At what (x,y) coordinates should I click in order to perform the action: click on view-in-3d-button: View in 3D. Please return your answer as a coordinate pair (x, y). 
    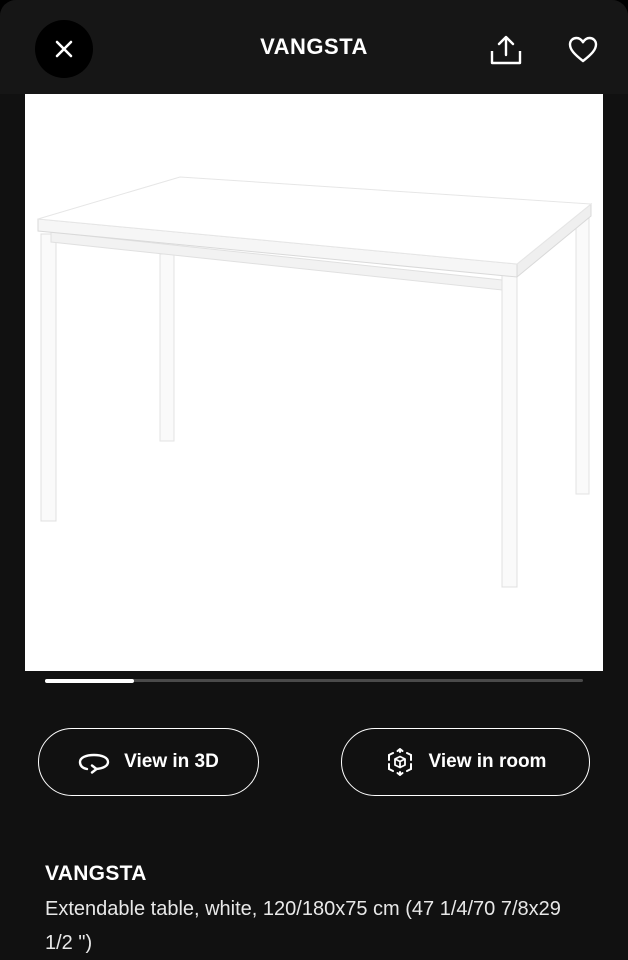
    Looking at the image, I should click on (148, 762).